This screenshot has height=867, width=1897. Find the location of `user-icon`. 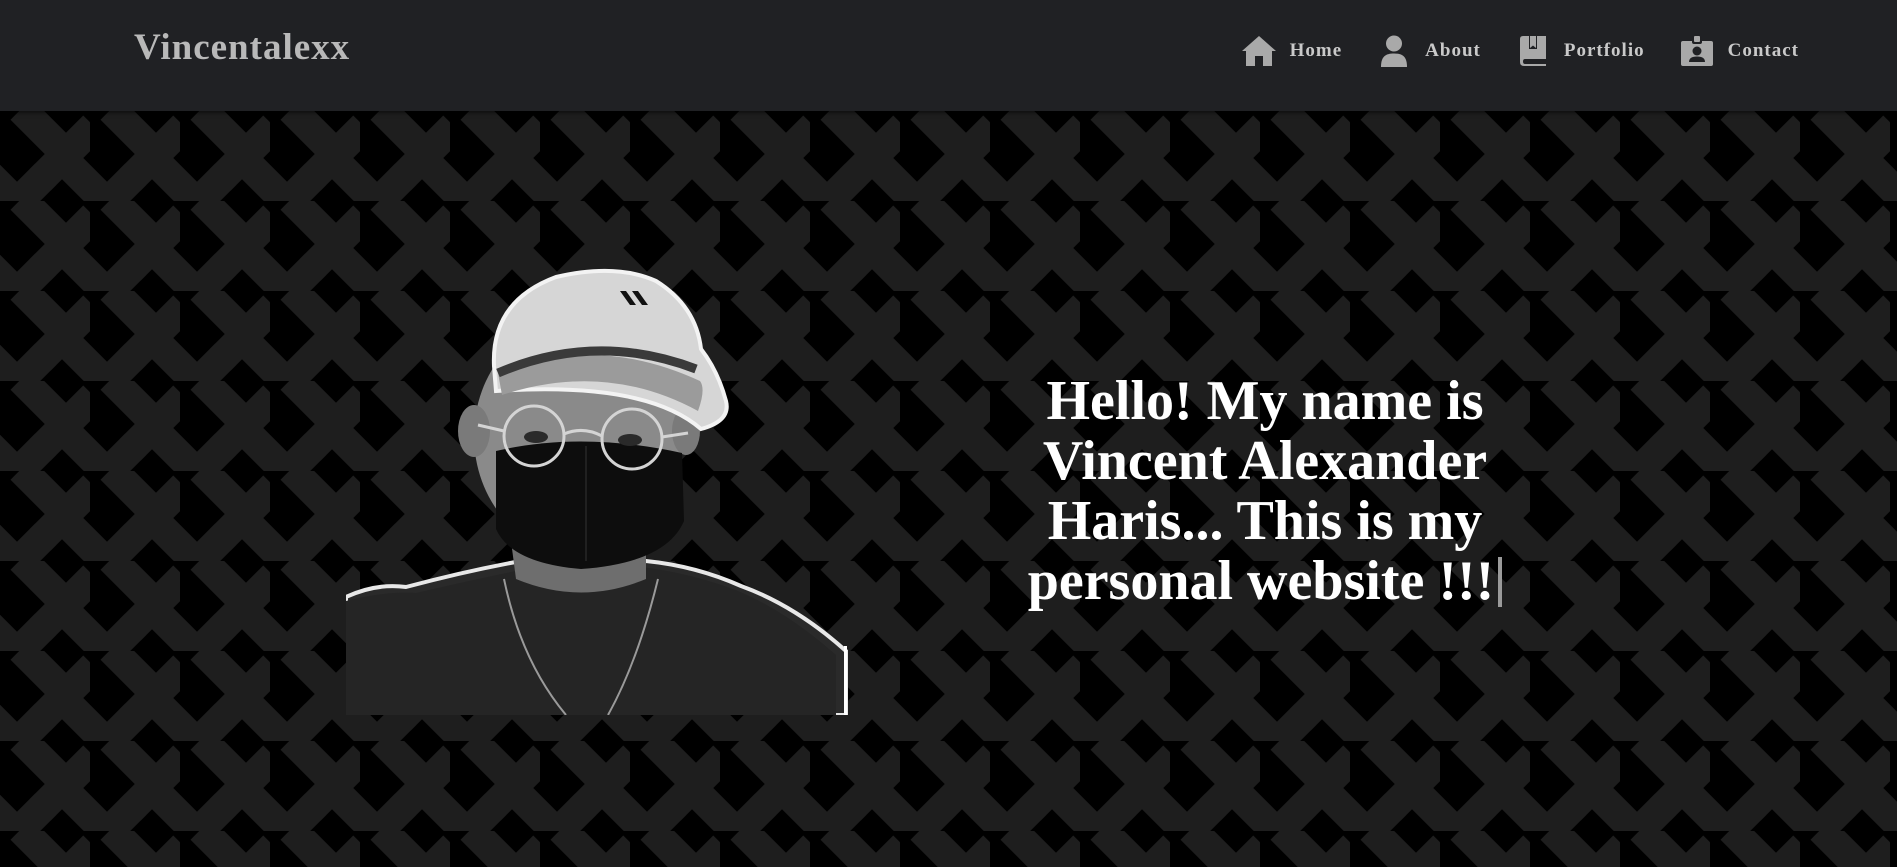

user-icon is located at coordinates (1394, 51).